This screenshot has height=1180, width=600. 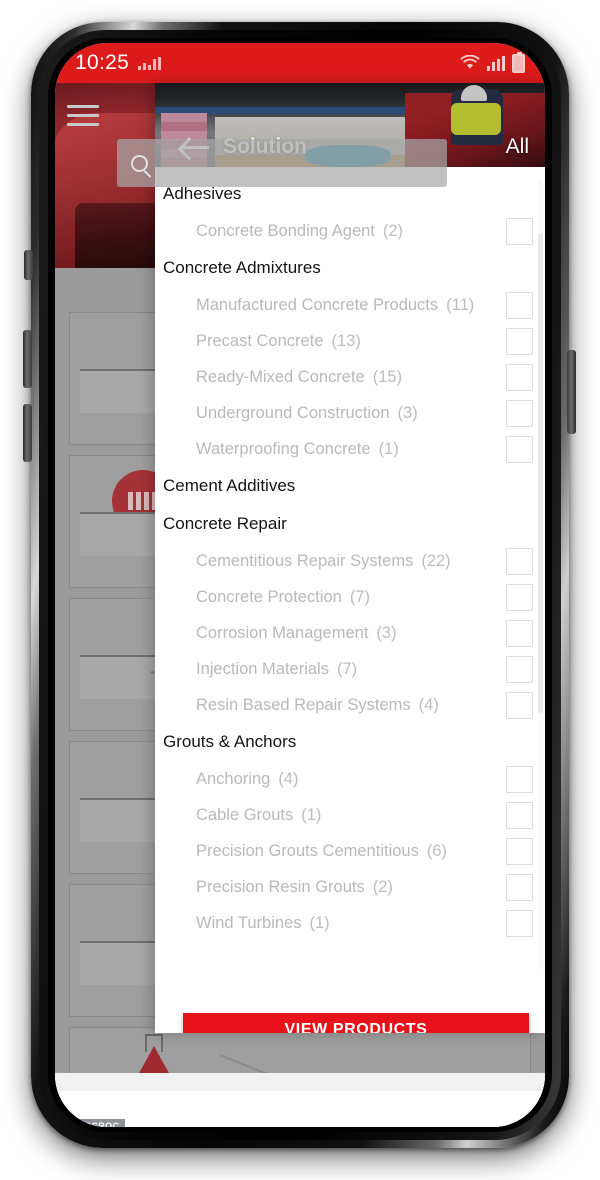 I want to click on filter-row-label: Injection Materials, so click(x=262, y=668).